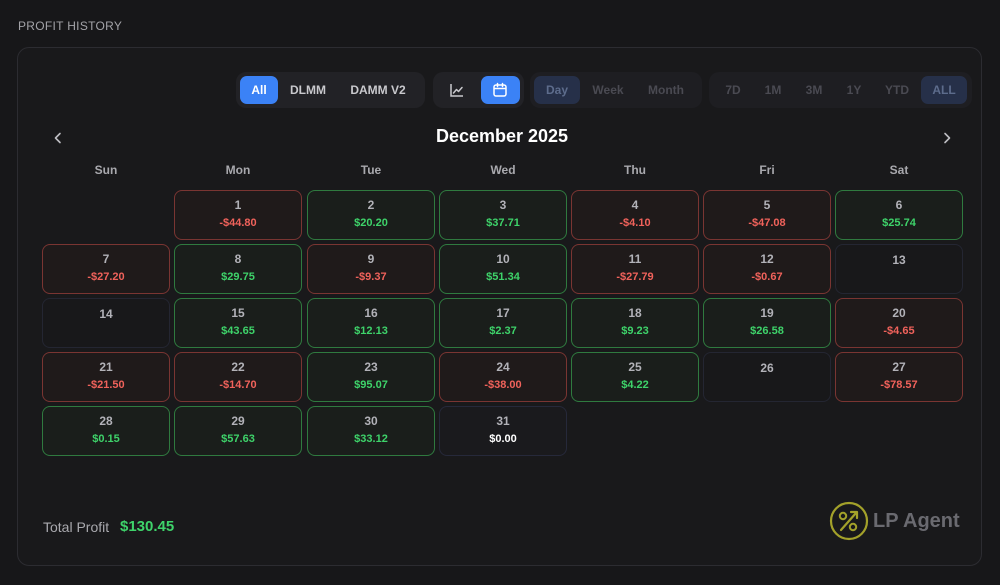  Describe the element at coordinates (899, 385) in the screenshot. I see `day-profit-amount: -$78.57` at that location.